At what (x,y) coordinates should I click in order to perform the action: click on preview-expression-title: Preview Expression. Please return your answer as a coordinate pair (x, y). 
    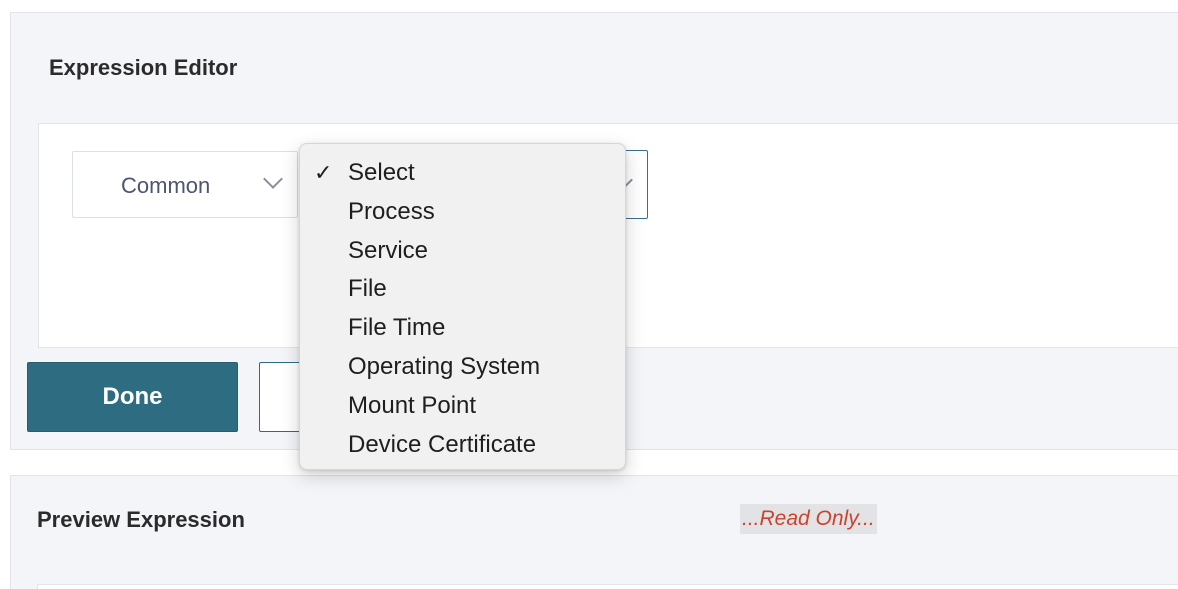
    Looking at the image, I should click on (141, 519).